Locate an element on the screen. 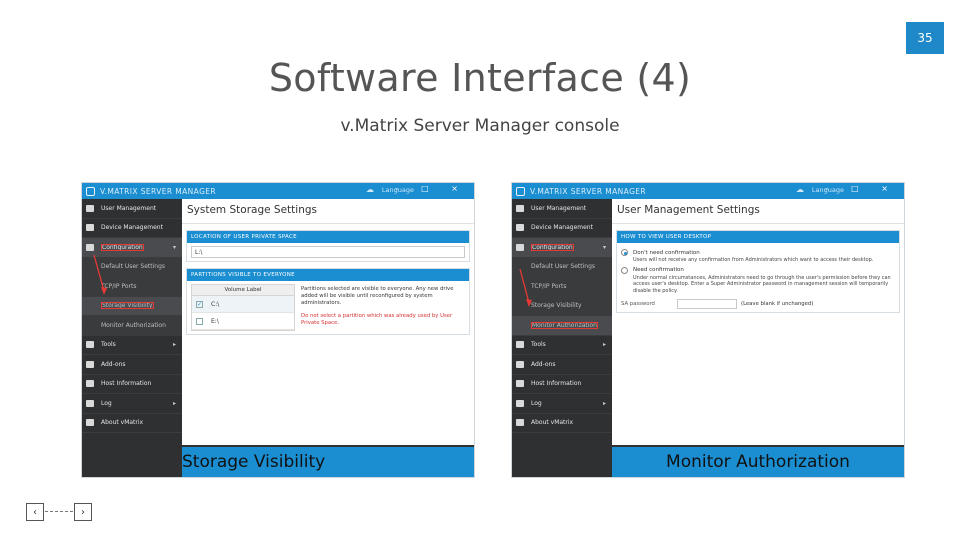 The height and width of the screenshot is (540, 960). slide-subtitle: v.Matrix Server Manager console is located at coordinates (480, 126).